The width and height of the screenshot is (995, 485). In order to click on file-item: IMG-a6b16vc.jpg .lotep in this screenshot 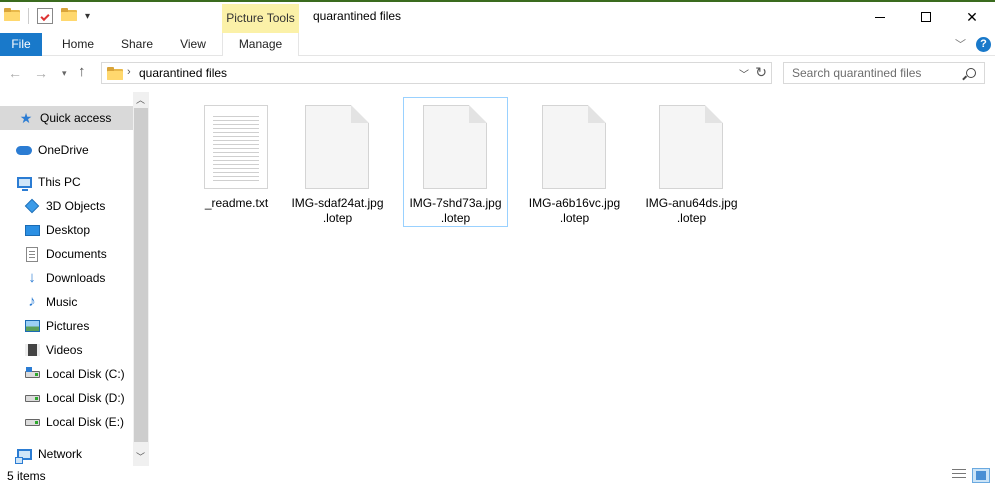, I will do `click(574, 162)`.